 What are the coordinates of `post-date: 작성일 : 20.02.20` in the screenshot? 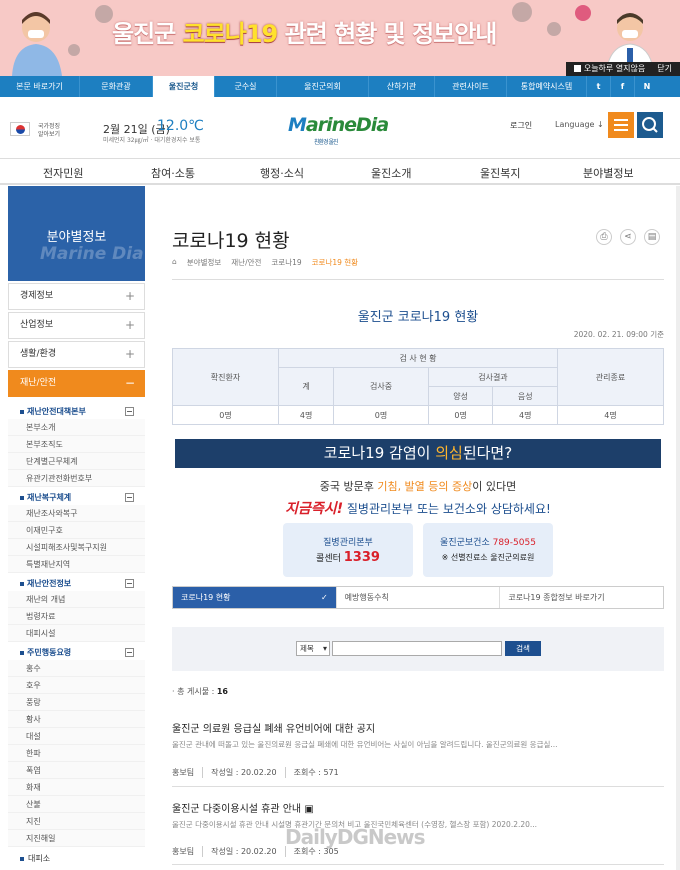 It's located at (248, 851).